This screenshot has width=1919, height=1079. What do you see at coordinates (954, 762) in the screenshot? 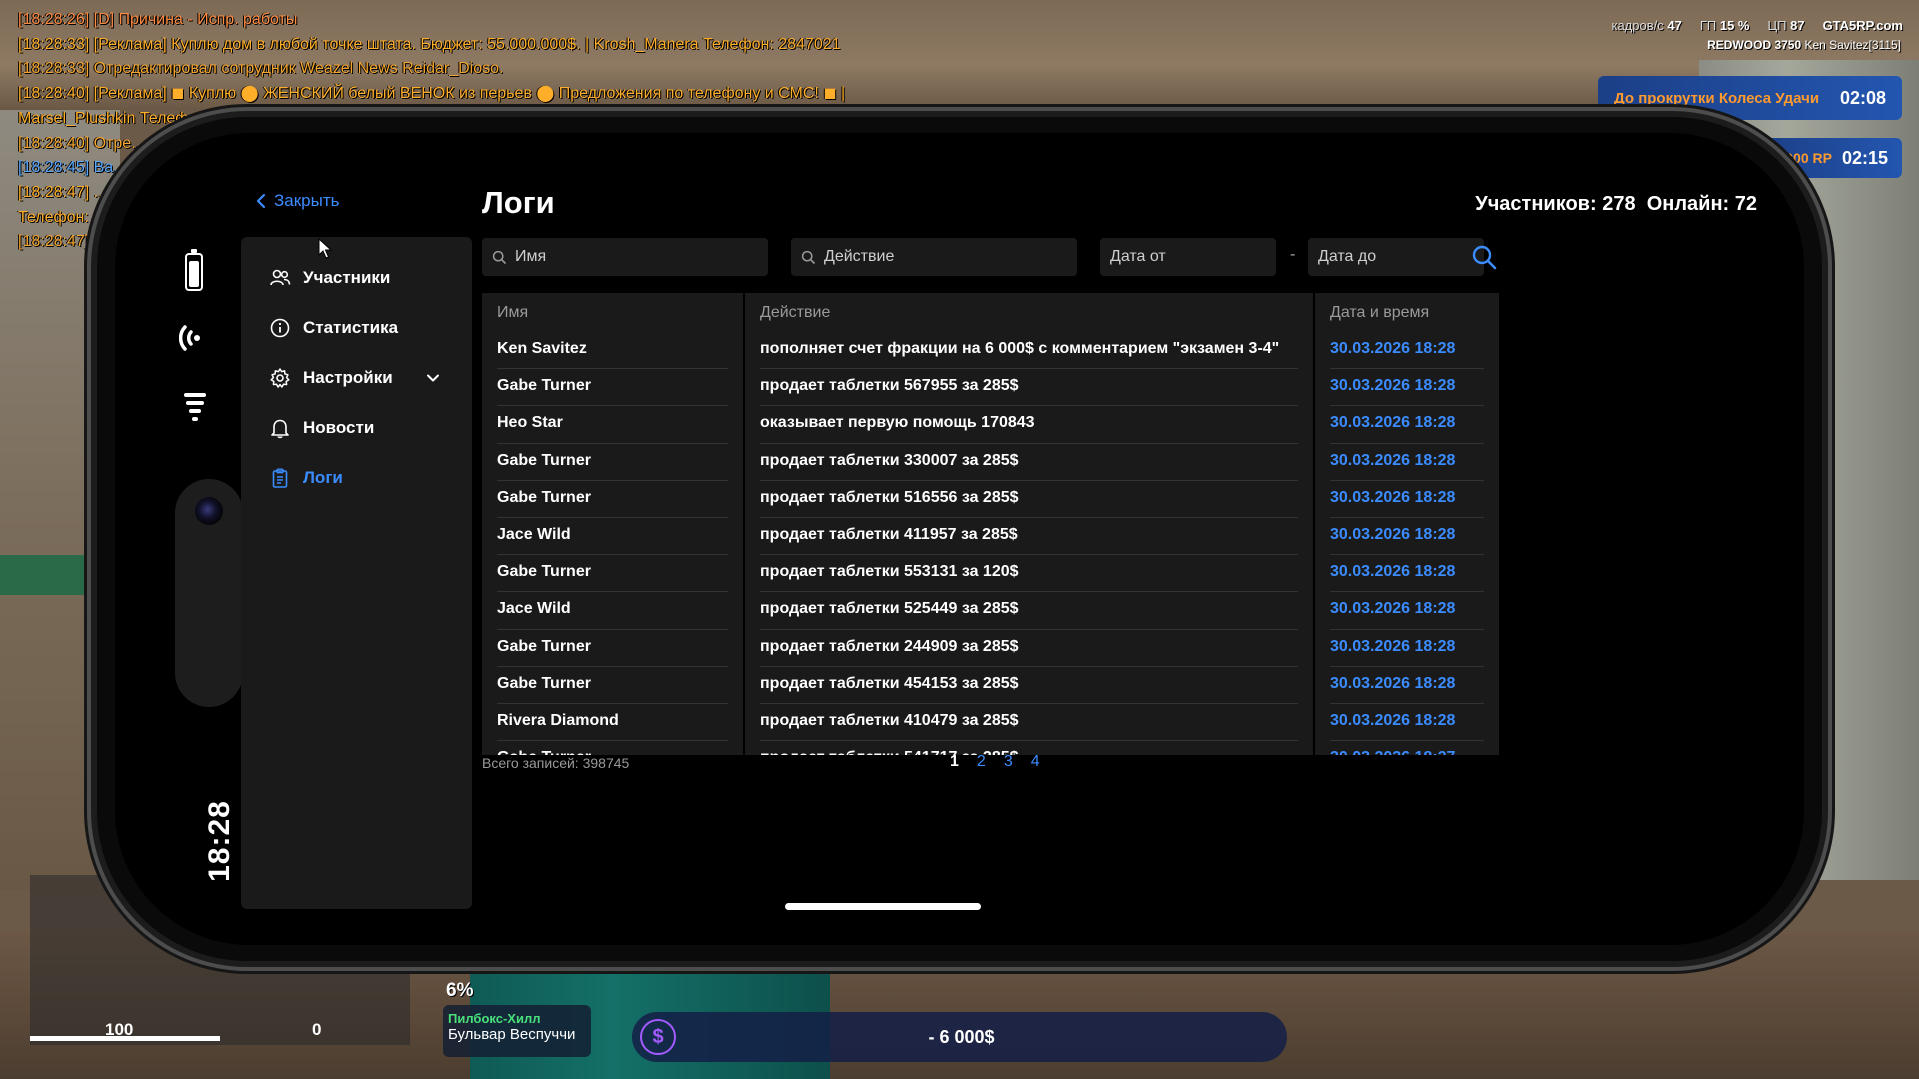
I see `page-1: 1` at bounding box center [954, 762].